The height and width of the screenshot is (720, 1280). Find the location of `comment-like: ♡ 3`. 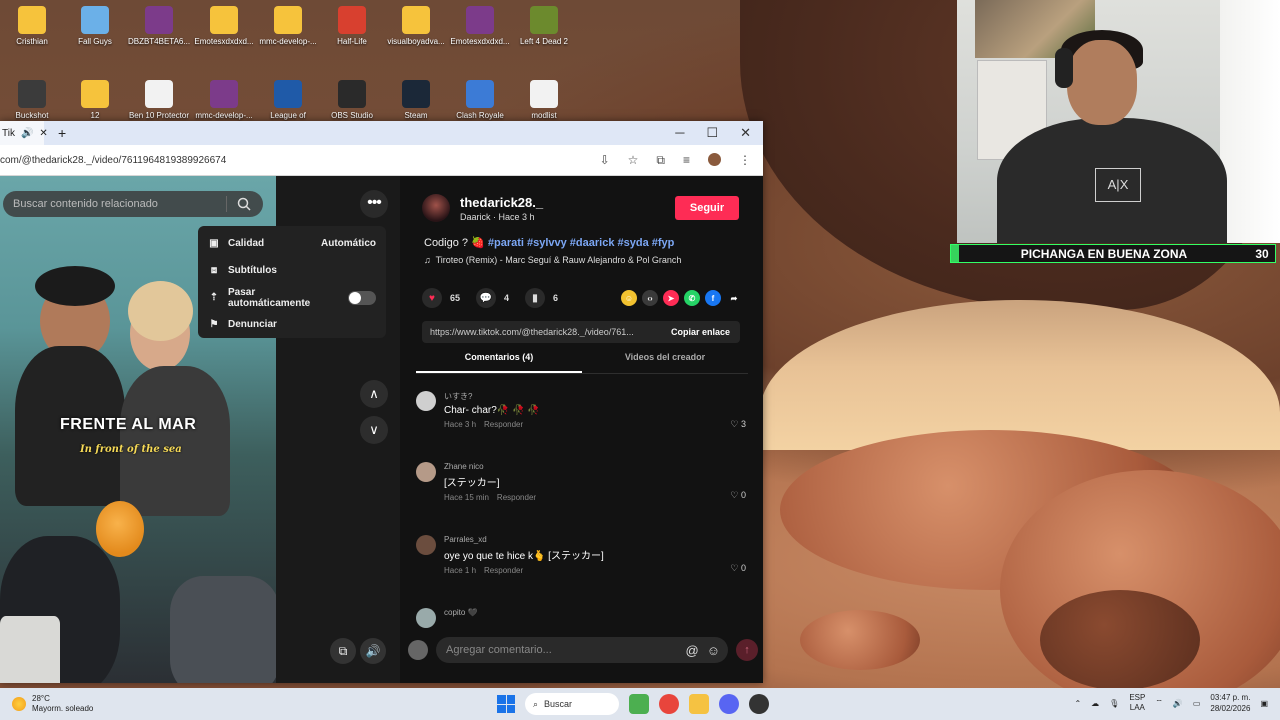

comment-like: ♡ 3 is located at coordinates (738, 424).